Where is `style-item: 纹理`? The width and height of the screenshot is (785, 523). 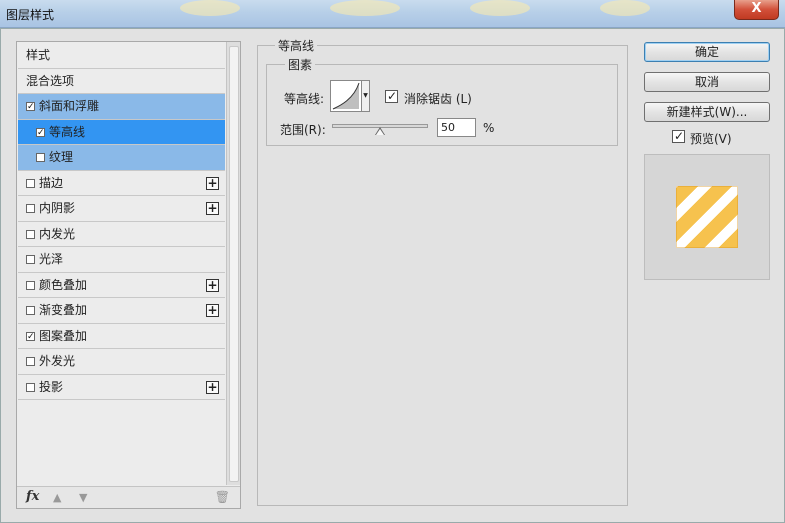
style-item: 纹理 is located at coordinates (121, 158).